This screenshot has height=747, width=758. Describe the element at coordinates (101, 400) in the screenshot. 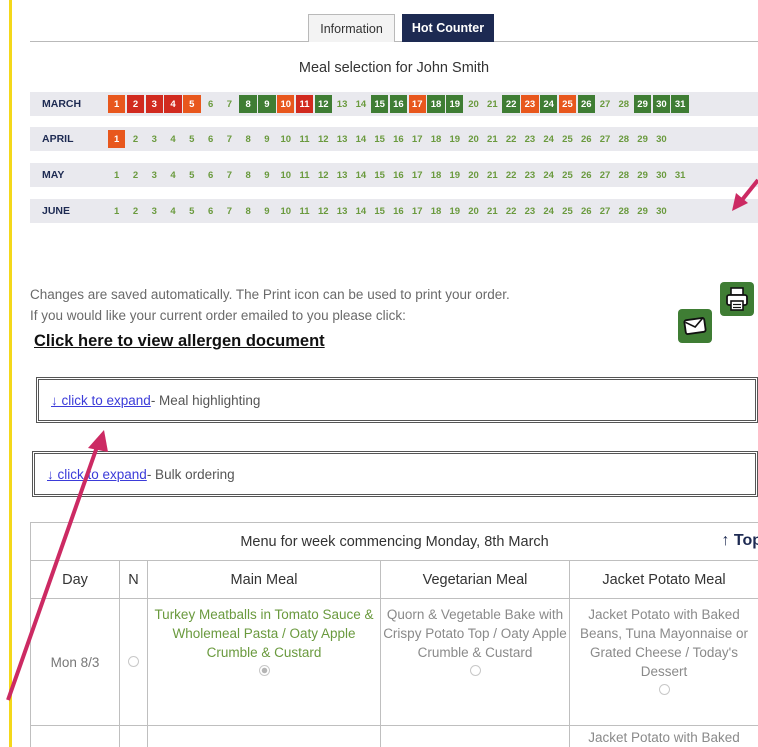

I see `meal-highlighting-expand-link: ↓ click to expand` at that location.